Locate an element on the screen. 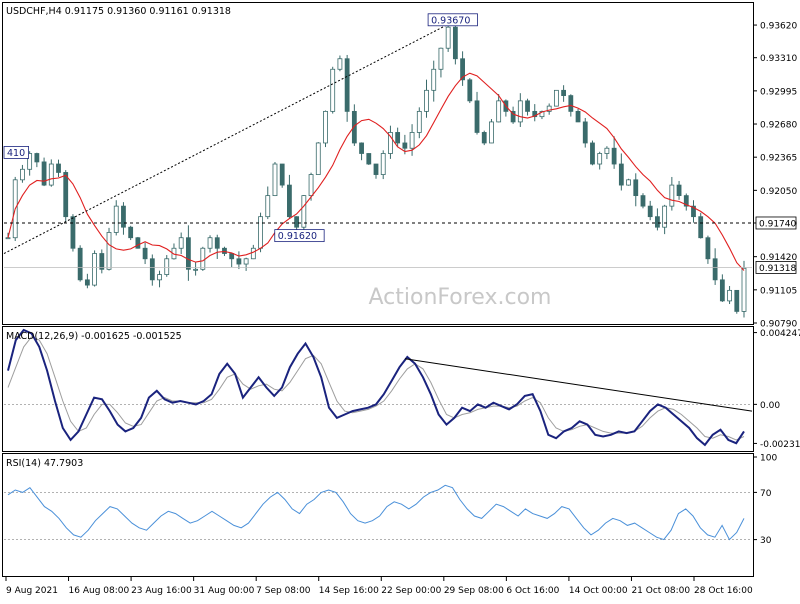  x-tick-label: 21 Oct 08:00 is located at coordinates (660, 591).